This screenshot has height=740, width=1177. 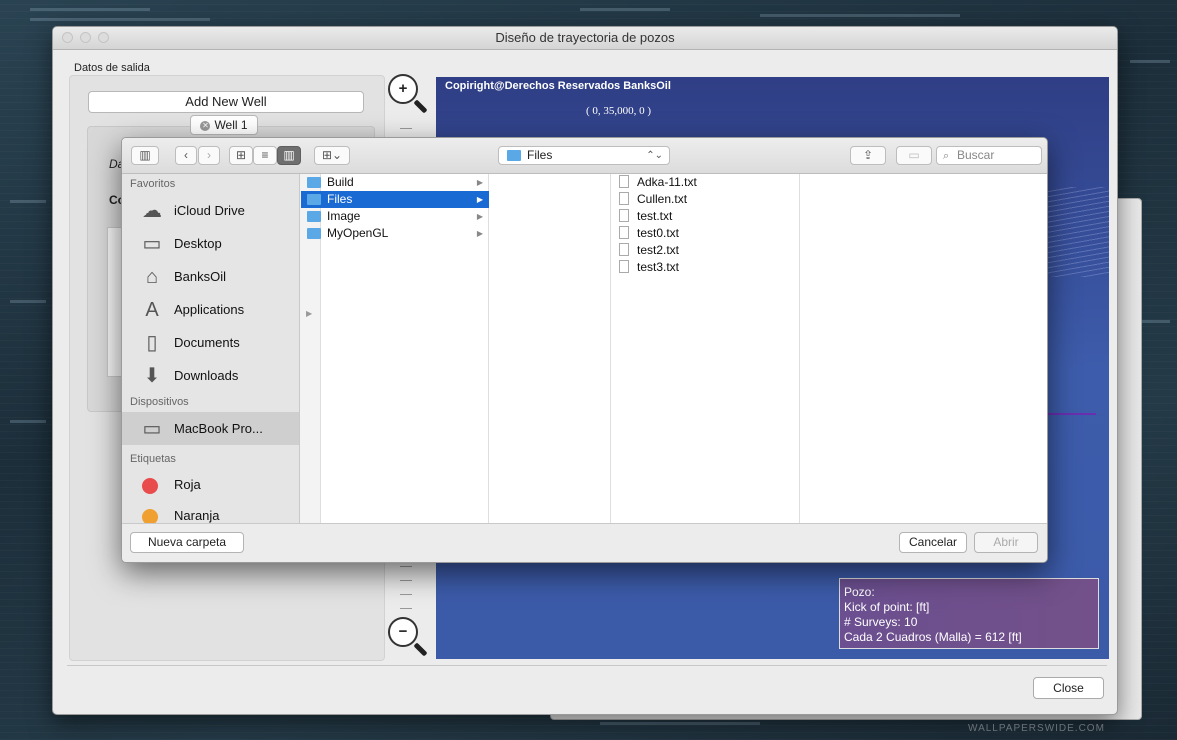 I want to click on home-icon: ⌂, so click(x=152, y=277).